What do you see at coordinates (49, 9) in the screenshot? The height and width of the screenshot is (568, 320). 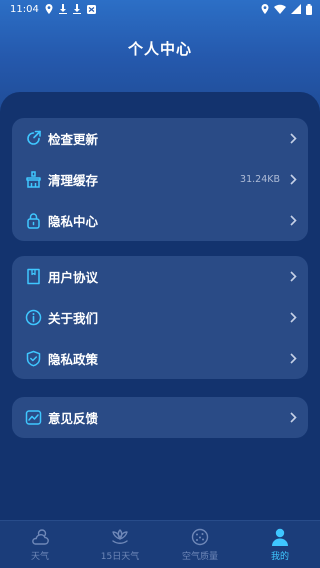 I see `location-pin-icon` at bounding box center [49, 9].